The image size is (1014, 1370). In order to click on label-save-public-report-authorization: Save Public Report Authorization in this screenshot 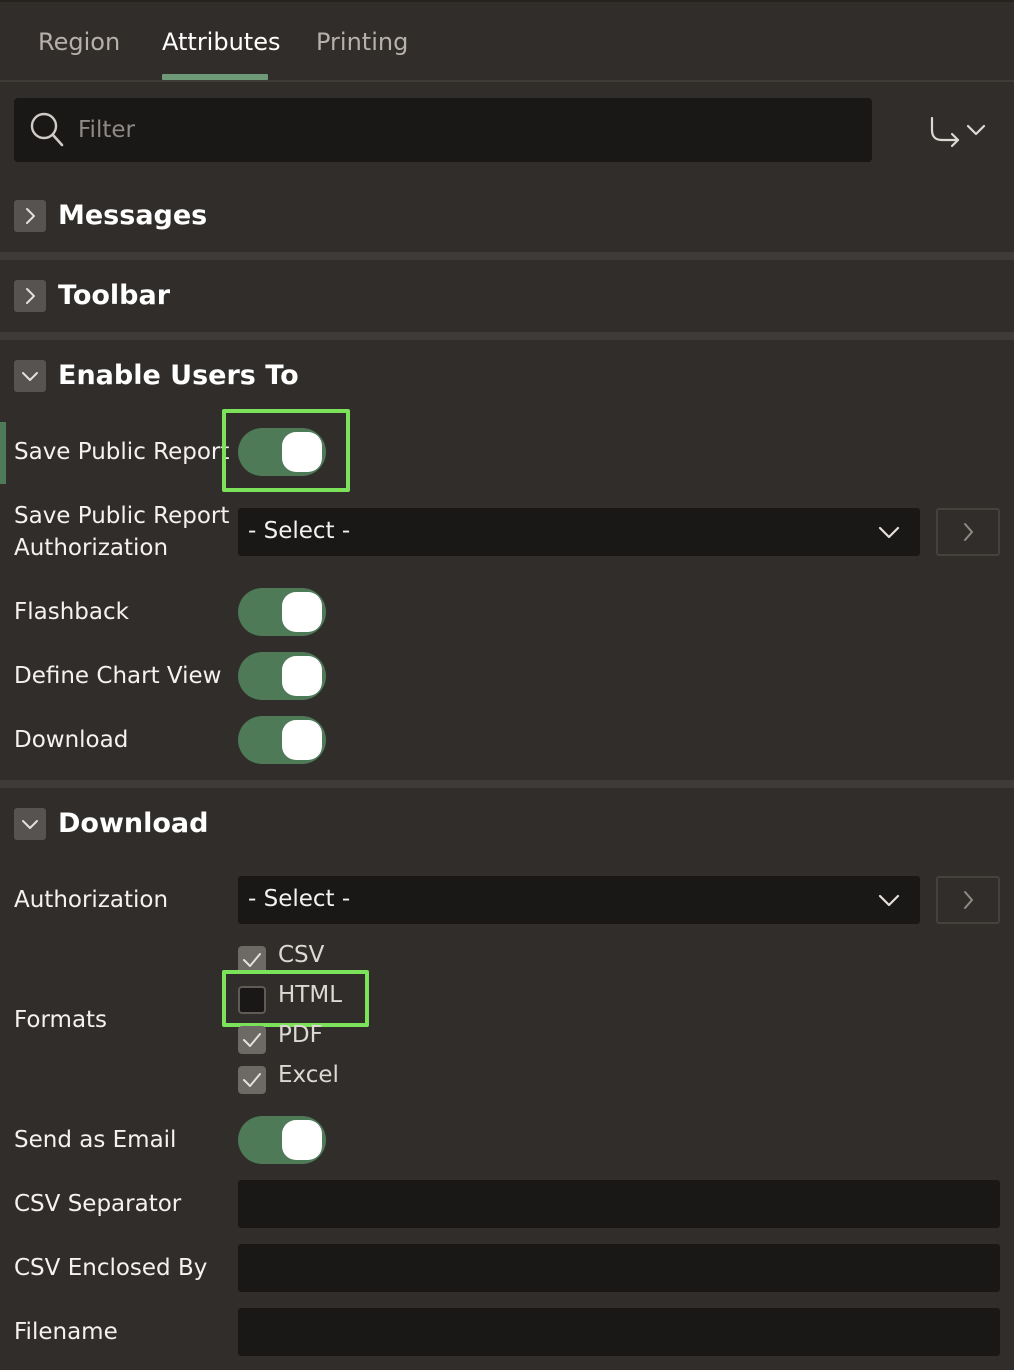, I will do `click(122, 532)`.